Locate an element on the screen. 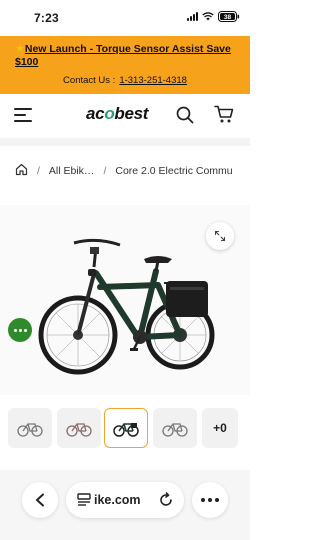  thumbnail-item-active is located at coordinates (126, 428).